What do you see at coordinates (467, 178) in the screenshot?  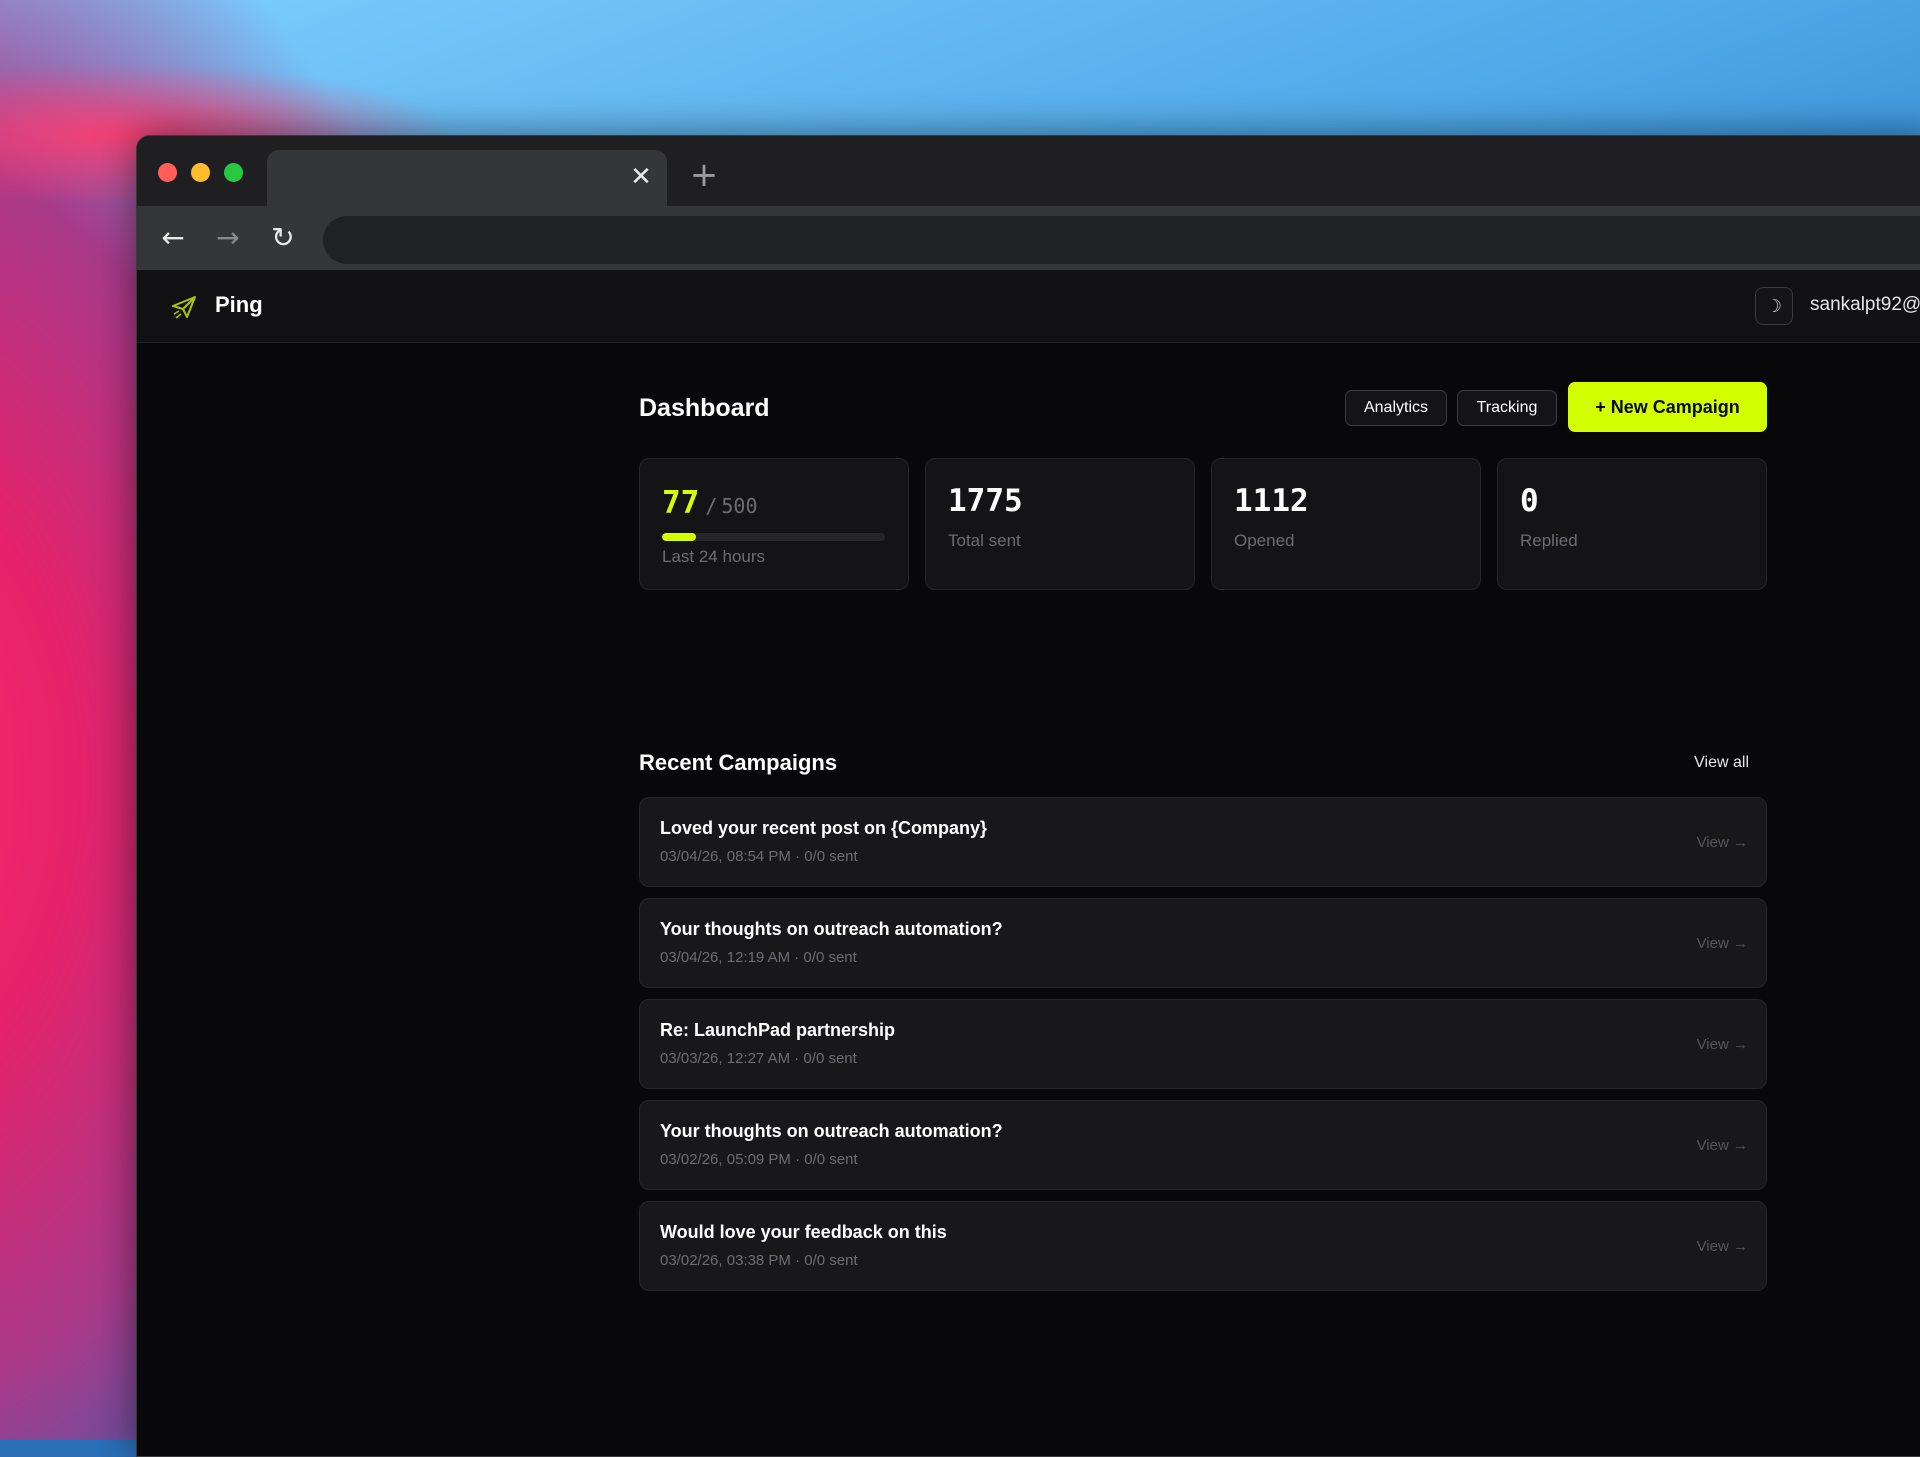 I see `browser-tab: ✕` at bounding box center [467, 178].